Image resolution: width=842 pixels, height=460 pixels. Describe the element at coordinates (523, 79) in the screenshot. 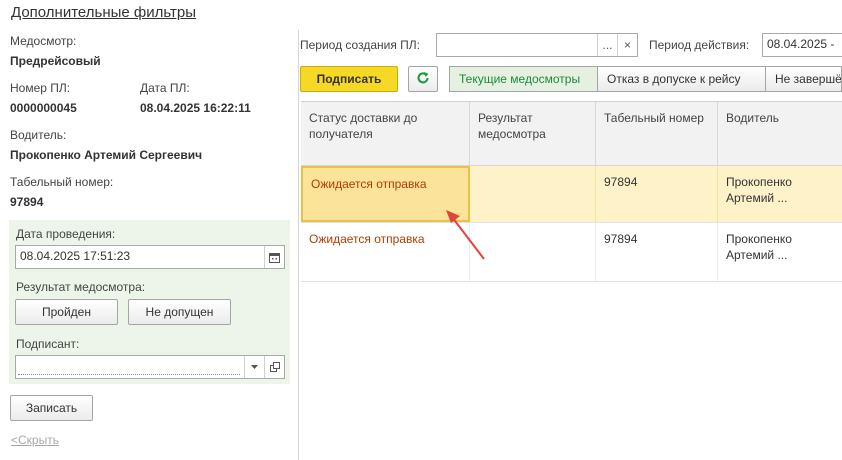

I see `tab-current-exams: Текущие медосмотры` at that location.